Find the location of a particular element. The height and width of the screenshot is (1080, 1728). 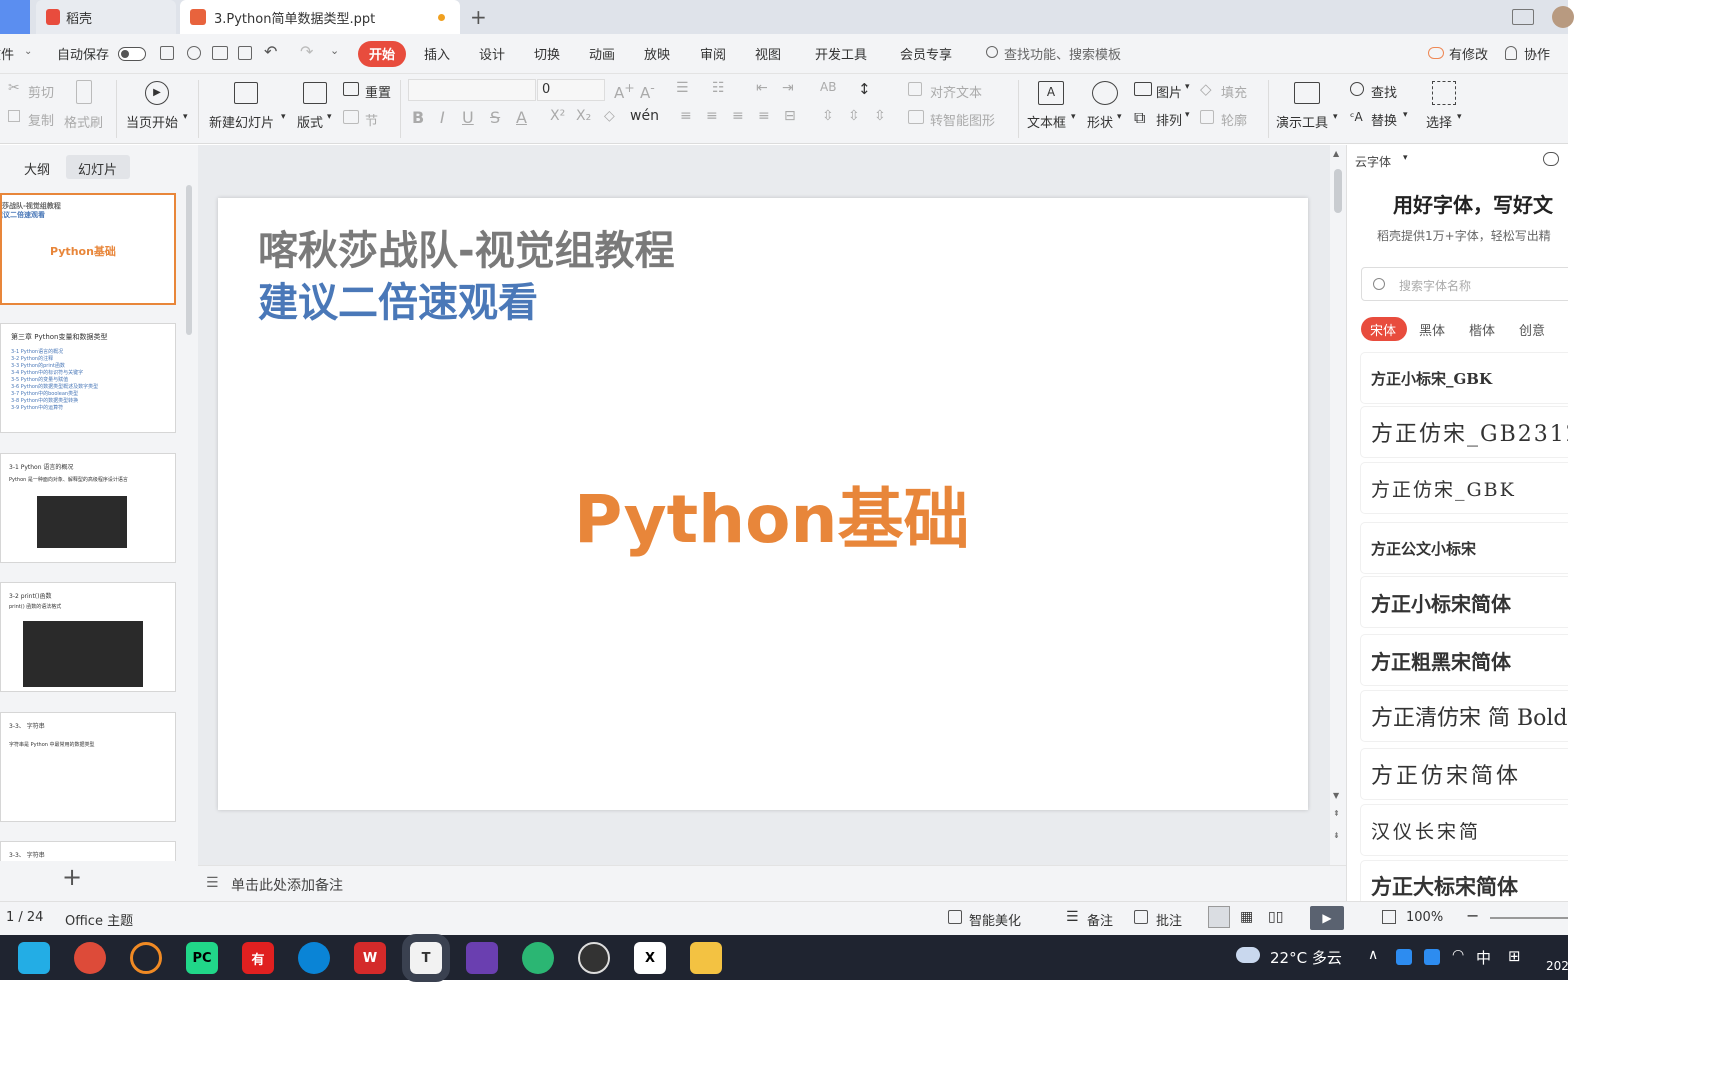

align-center-icon: ≡ is located at coordinates (712, 116).